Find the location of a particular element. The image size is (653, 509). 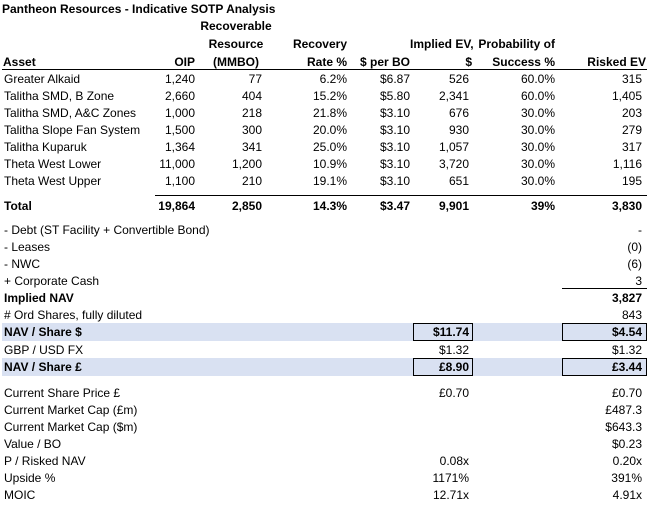

asset-name: Talitha SMD, B Zone is located at coordinates (59, 96).